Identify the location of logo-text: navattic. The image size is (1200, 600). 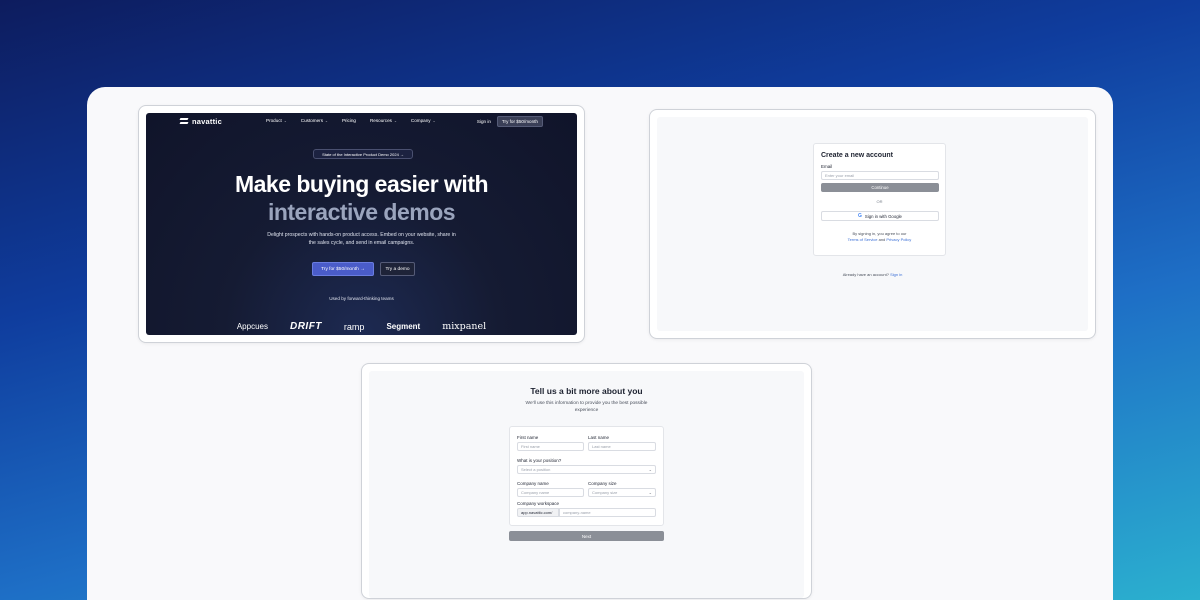
(207, 121).